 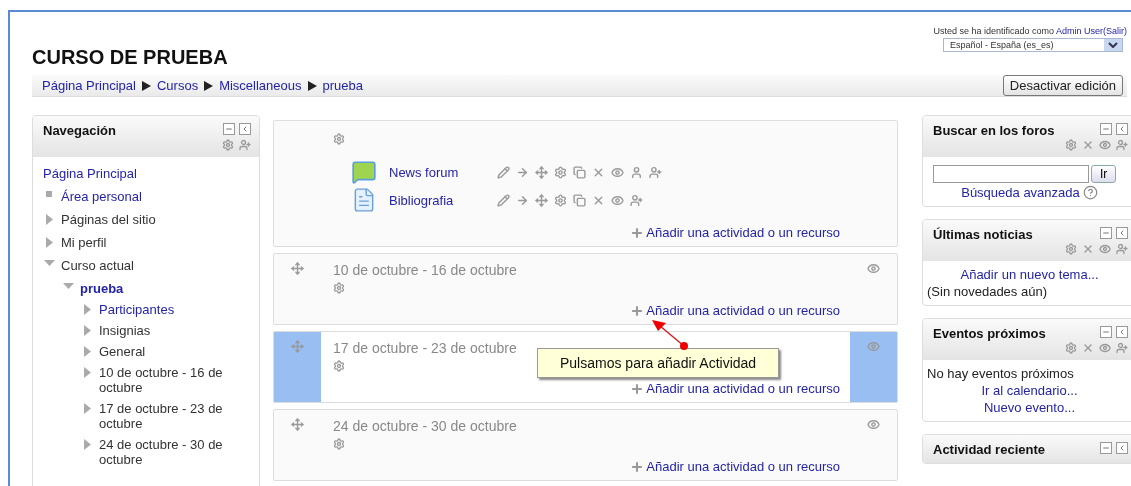 What do you see at coordinates (260, 85) in the screenshot?
I see `breadcrumb-link: Miscellaneous` at bounding box center [260, 85].